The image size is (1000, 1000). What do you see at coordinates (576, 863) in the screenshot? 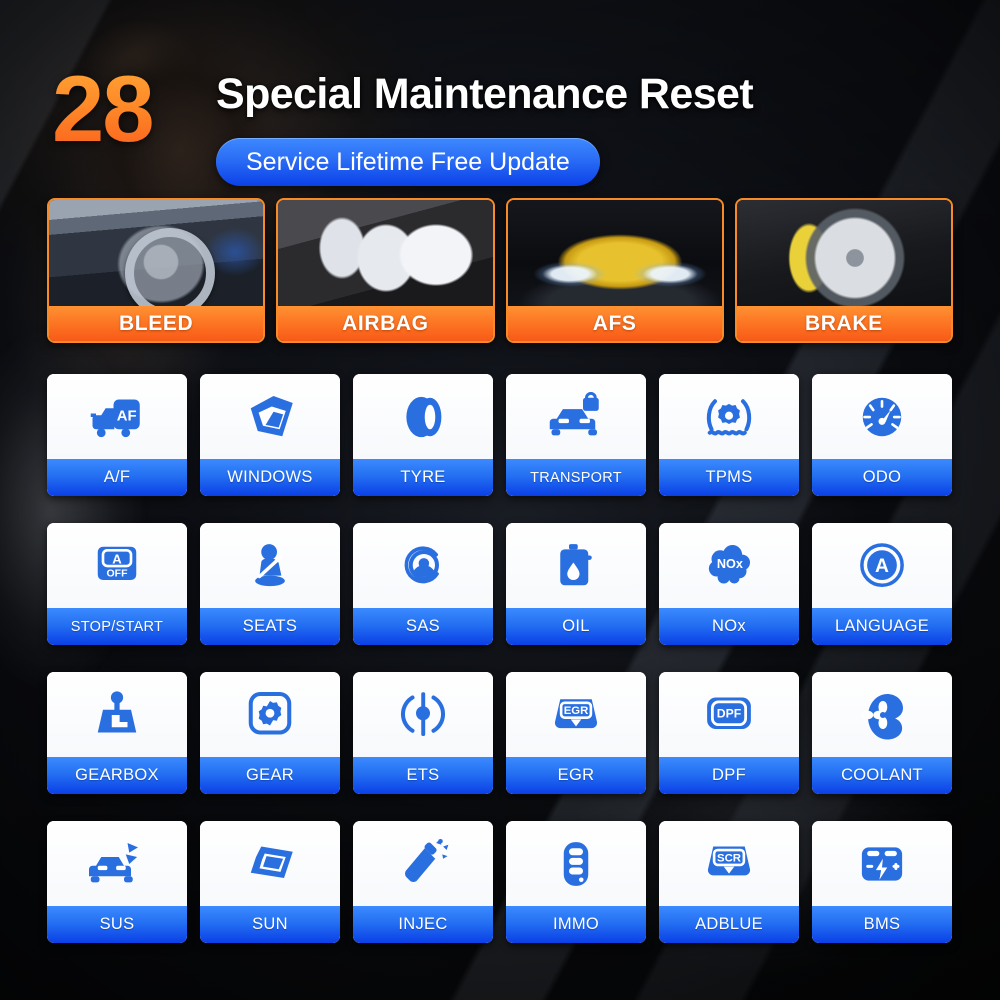
I see `key-fob-icon` at bounding box center [576, 863].